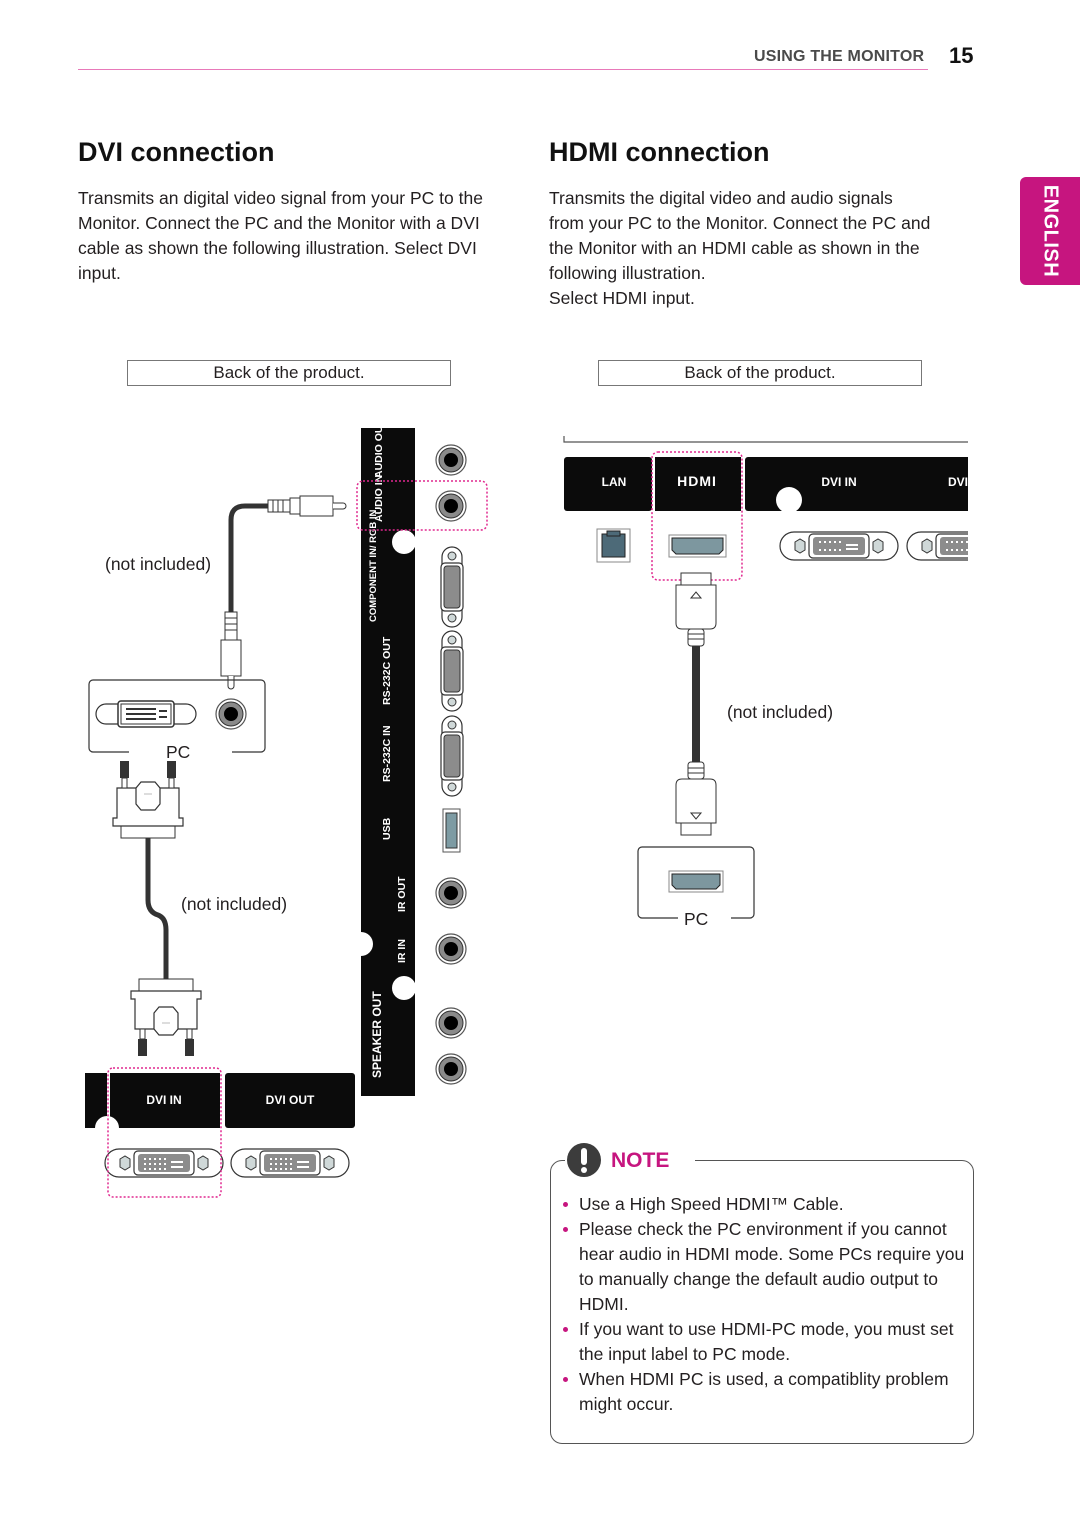 This screenshot has height=1524, width=1080. I want to click on ir-in-port, so click(451, 949).